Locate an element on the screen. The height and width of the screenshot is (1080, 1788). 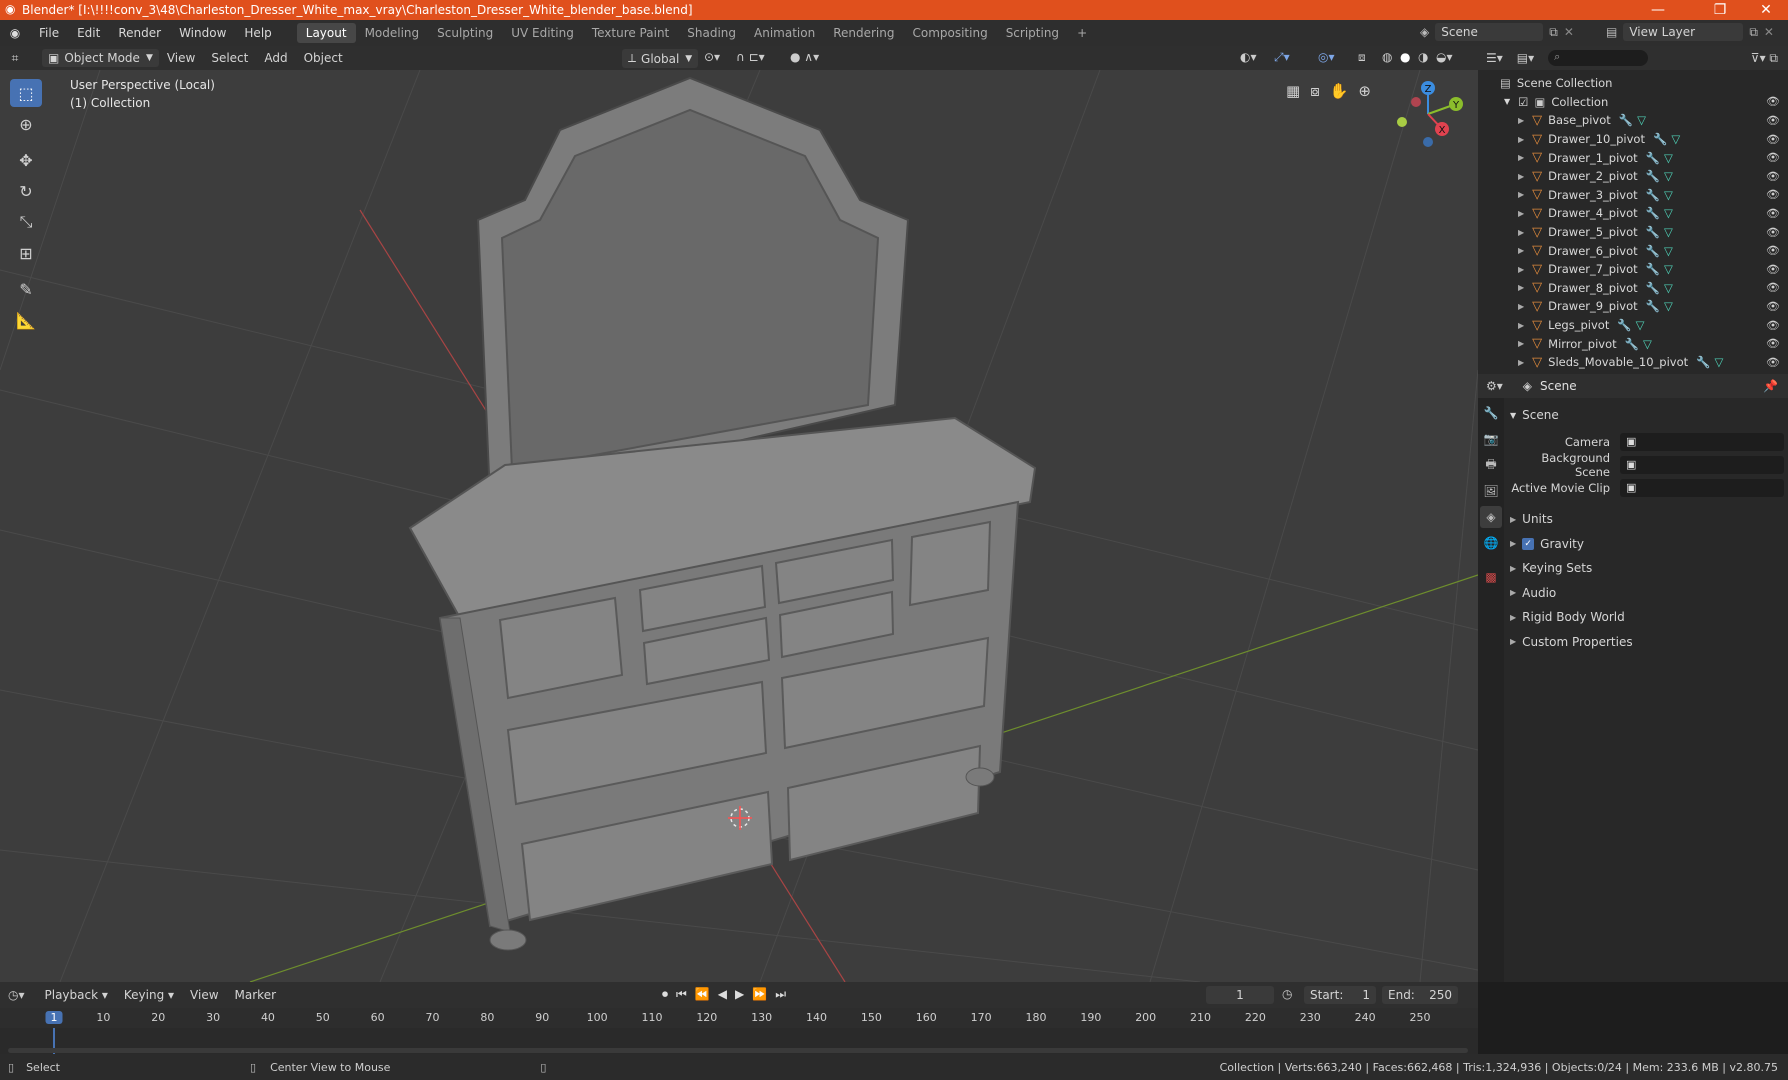
menu-file: File is located at coordinates (49, 33).